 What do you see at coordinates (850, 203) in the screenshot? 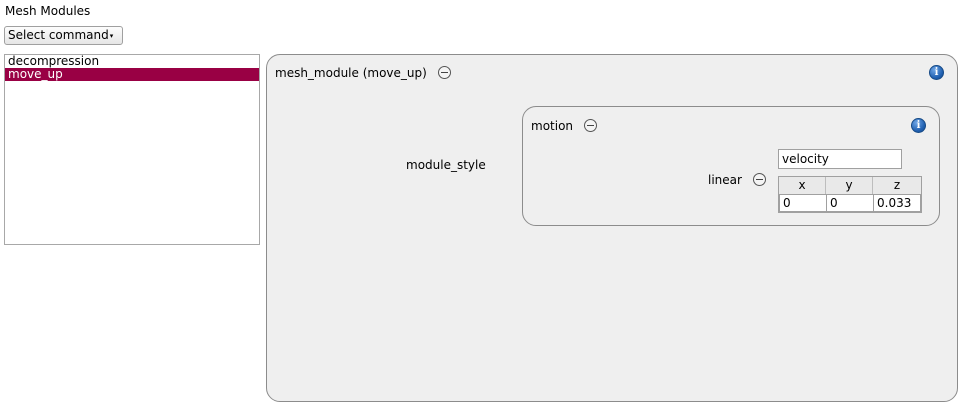
I see `cell-y: 0` at bounding box center [850, 203].